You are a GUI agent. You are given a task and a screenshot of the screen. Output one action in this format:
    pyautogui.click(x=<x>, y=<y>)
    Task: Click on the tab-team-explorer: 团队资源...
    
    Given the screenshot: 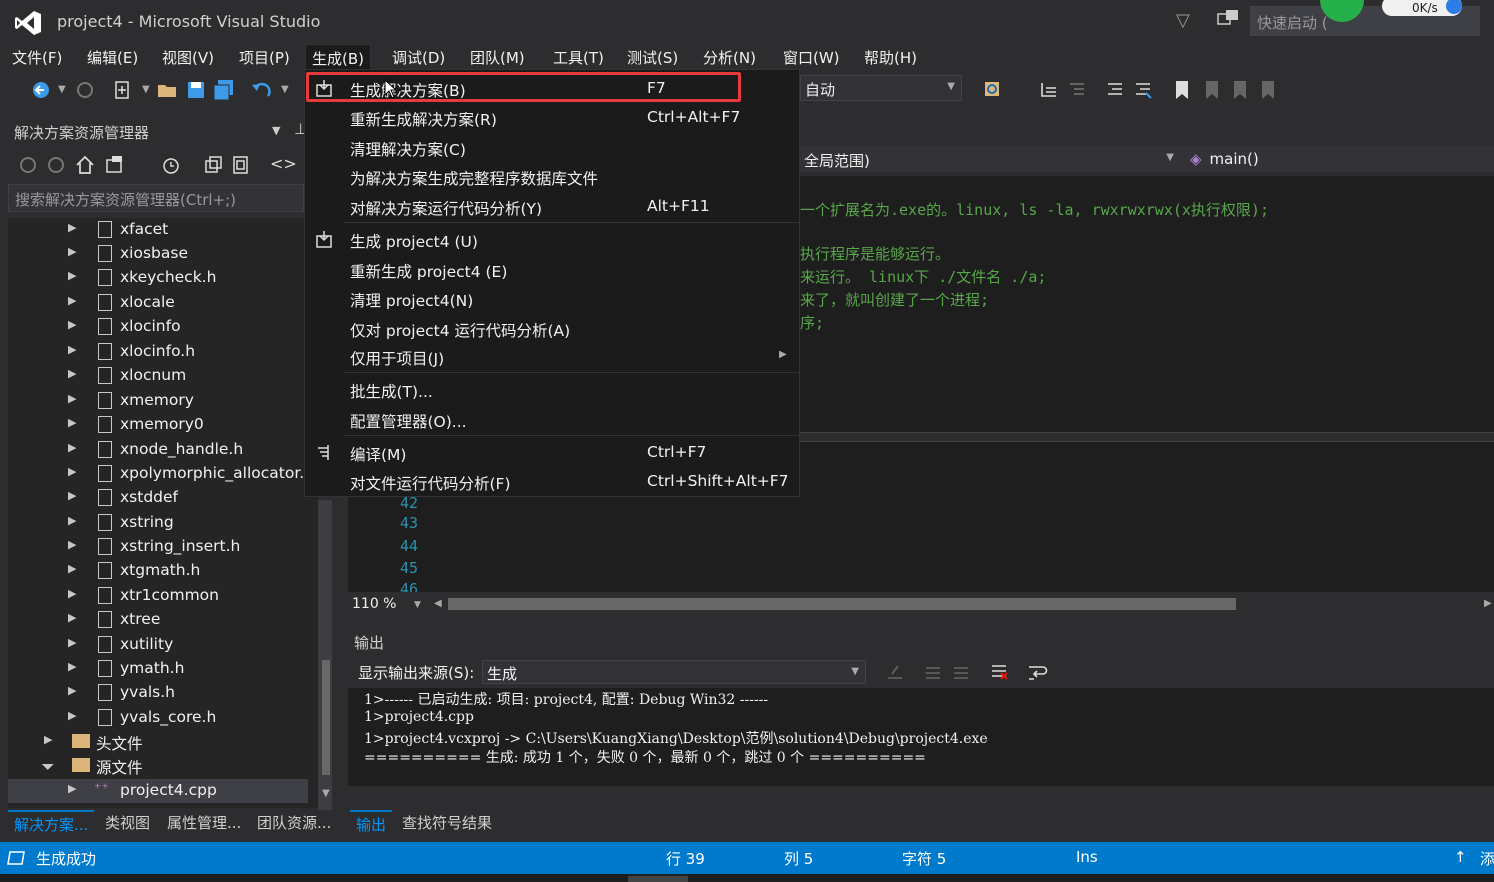 What is the action you would take?
    pyautogui.click(x=294, y=822)
    